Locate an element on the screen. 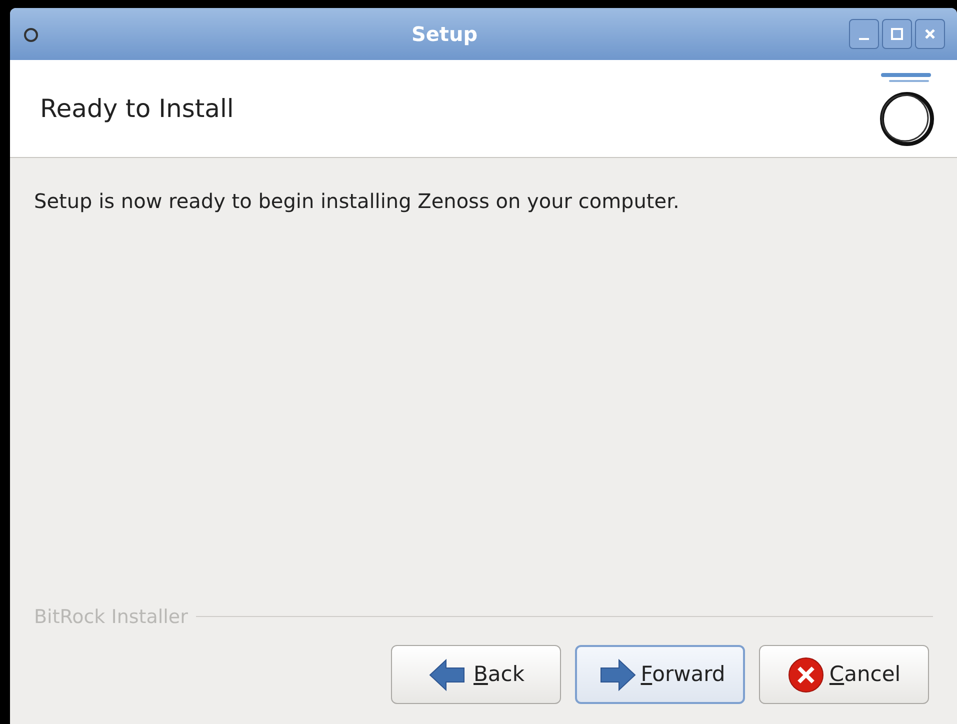  close-icon is located at coordinates (930, 34).